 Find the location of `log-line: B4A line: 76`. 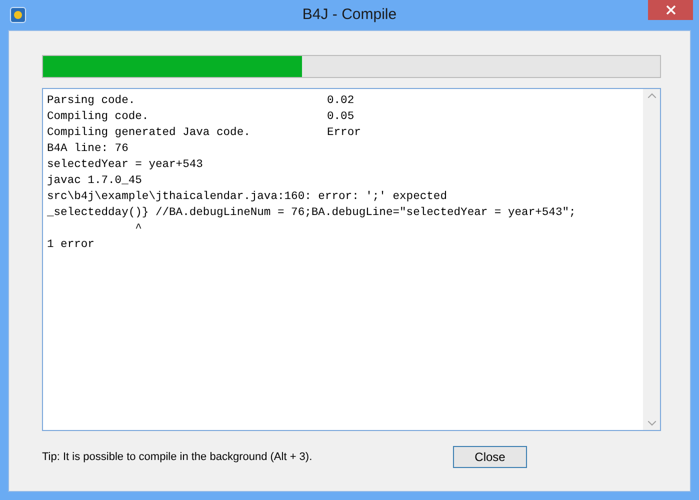

log-line: B4A line: 76 is located at coordinates (87, 149).